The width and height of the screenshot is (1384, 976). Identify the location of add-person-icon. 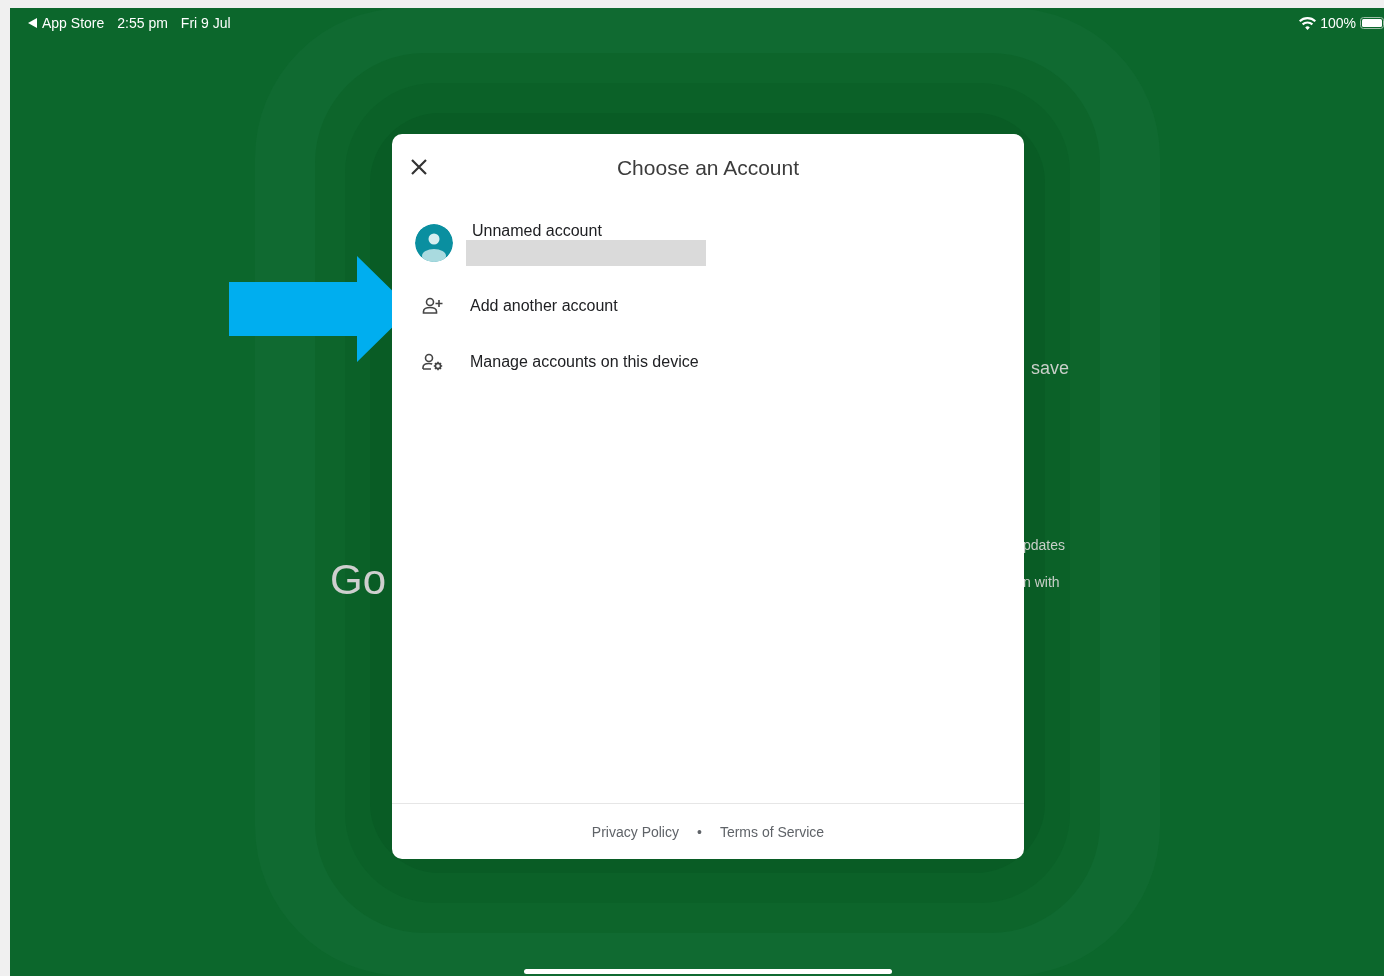
(433, 306).